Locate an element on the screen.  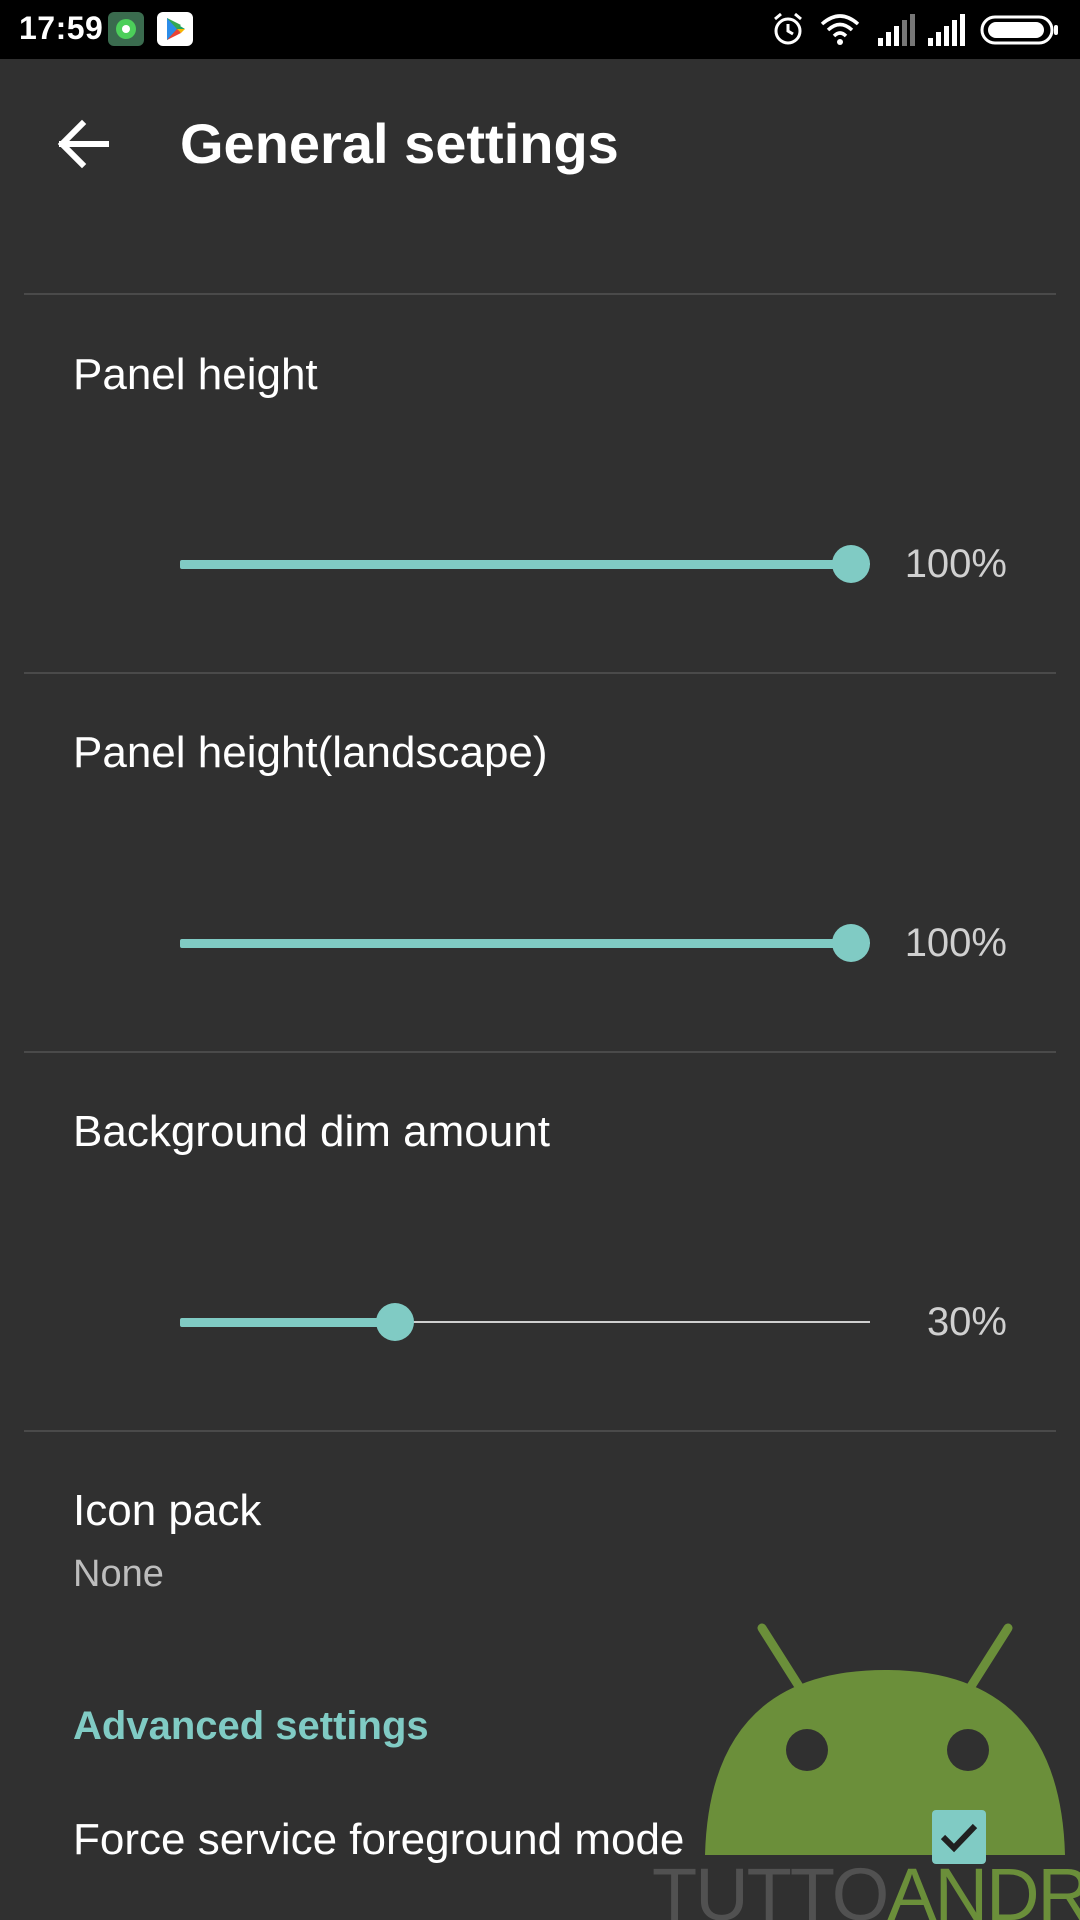
panel-height-slider is located at coordinates (525, 564).